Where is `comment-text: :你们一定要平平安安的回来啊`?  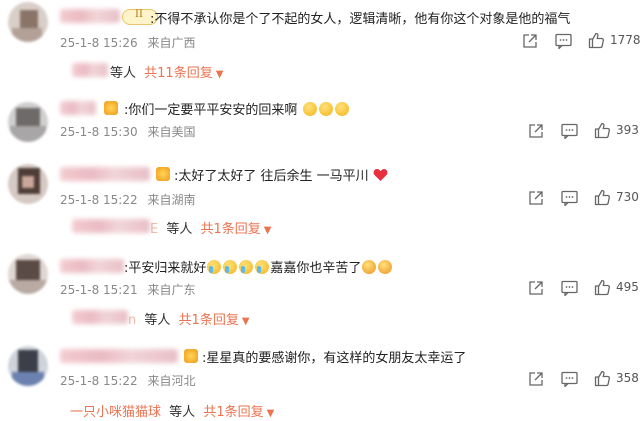 comment-text: :你们一定要平平安安的回来啊 is located at coordinates (237, 108).